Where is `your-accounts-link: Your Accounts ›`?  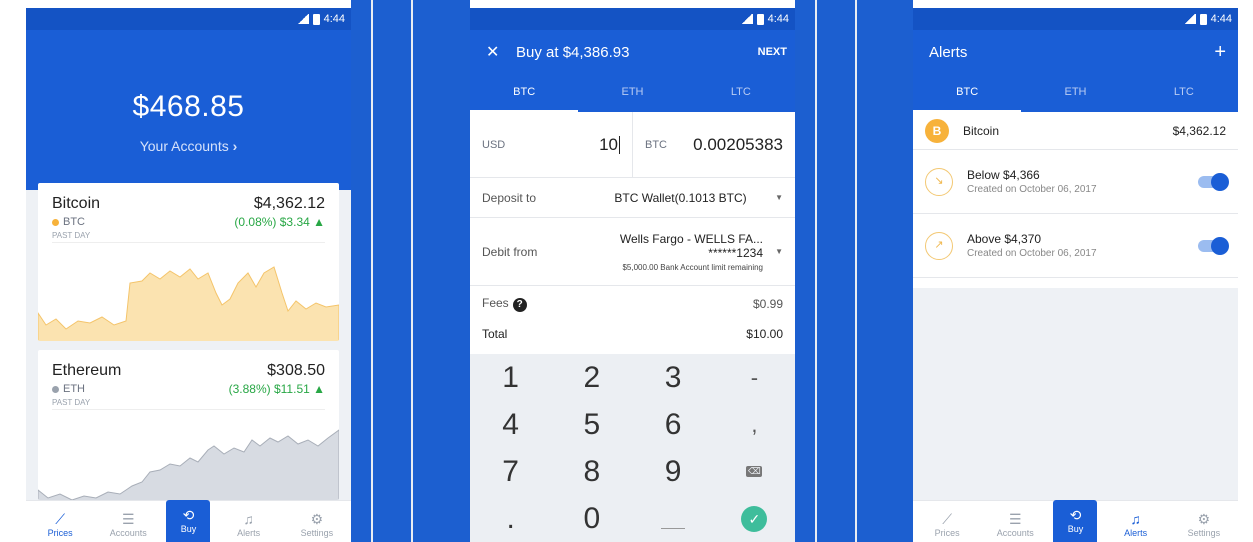
your-accounts-link: Your Accounts › is located at coordinates (188, 146).